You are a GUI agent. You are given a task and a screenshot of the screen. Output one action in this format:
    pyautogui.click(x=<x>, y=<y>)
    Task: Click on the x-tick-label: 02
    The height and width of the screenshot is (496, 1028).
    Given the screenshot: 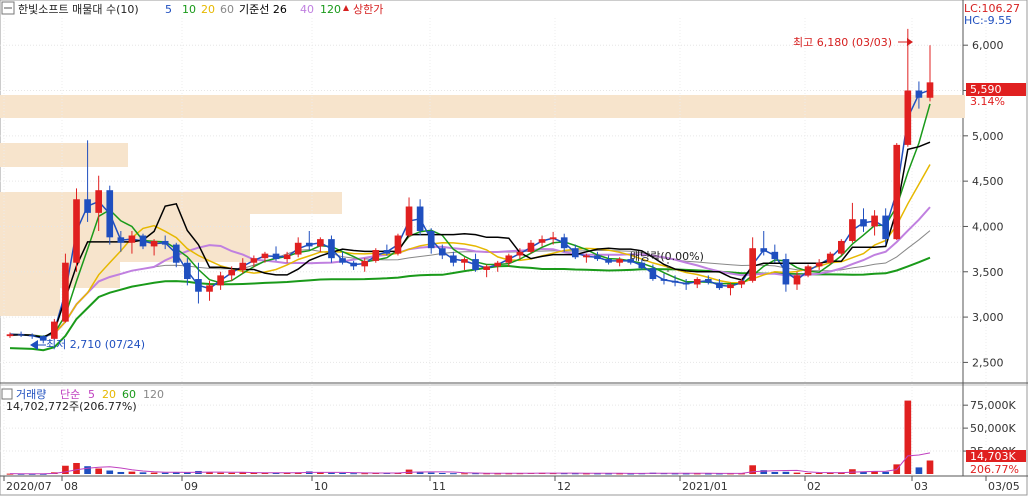 What is the action you would take?
    pyautogui.click(x=814, y=486)
    